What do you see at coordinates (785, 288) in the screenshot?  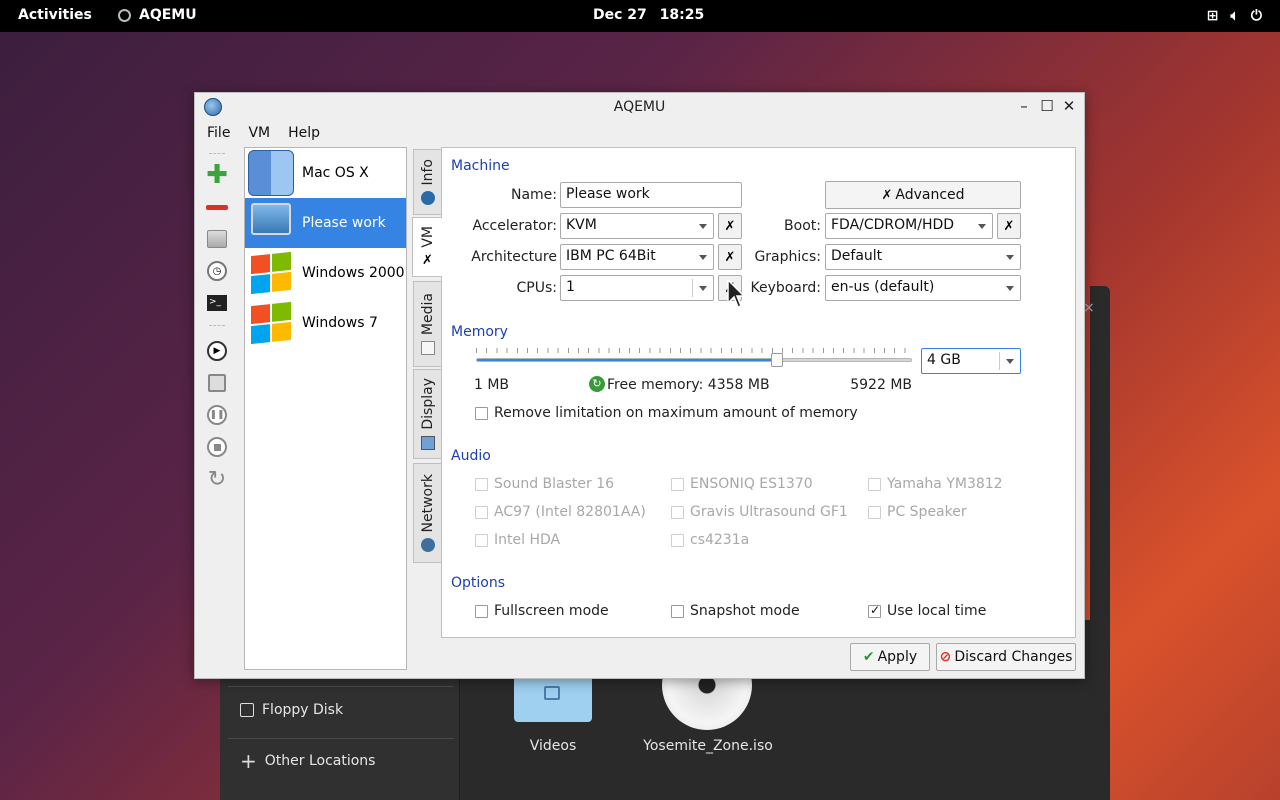 I see `keyboard-label: Keyboard:` at bounding box center [785, 288].